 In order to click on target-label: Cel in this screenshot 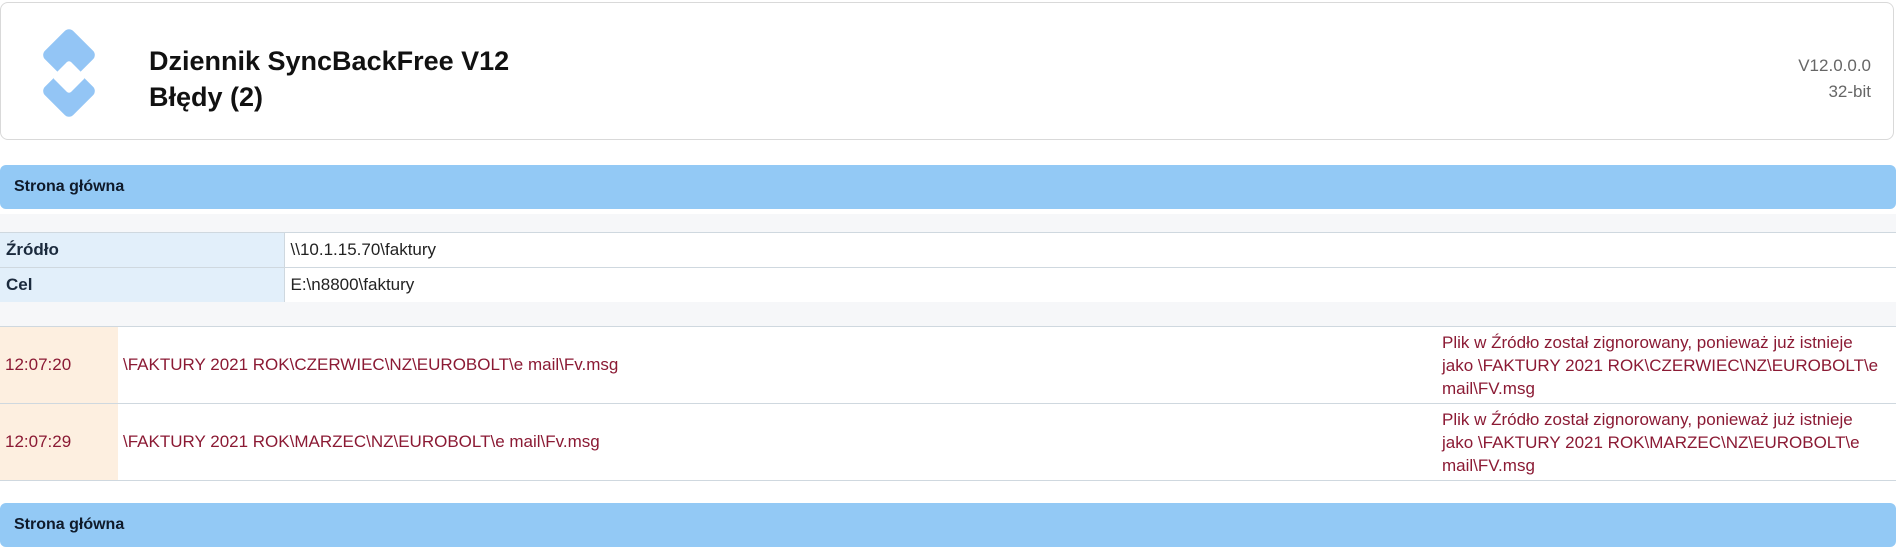, I will do `click(142, 285)`.